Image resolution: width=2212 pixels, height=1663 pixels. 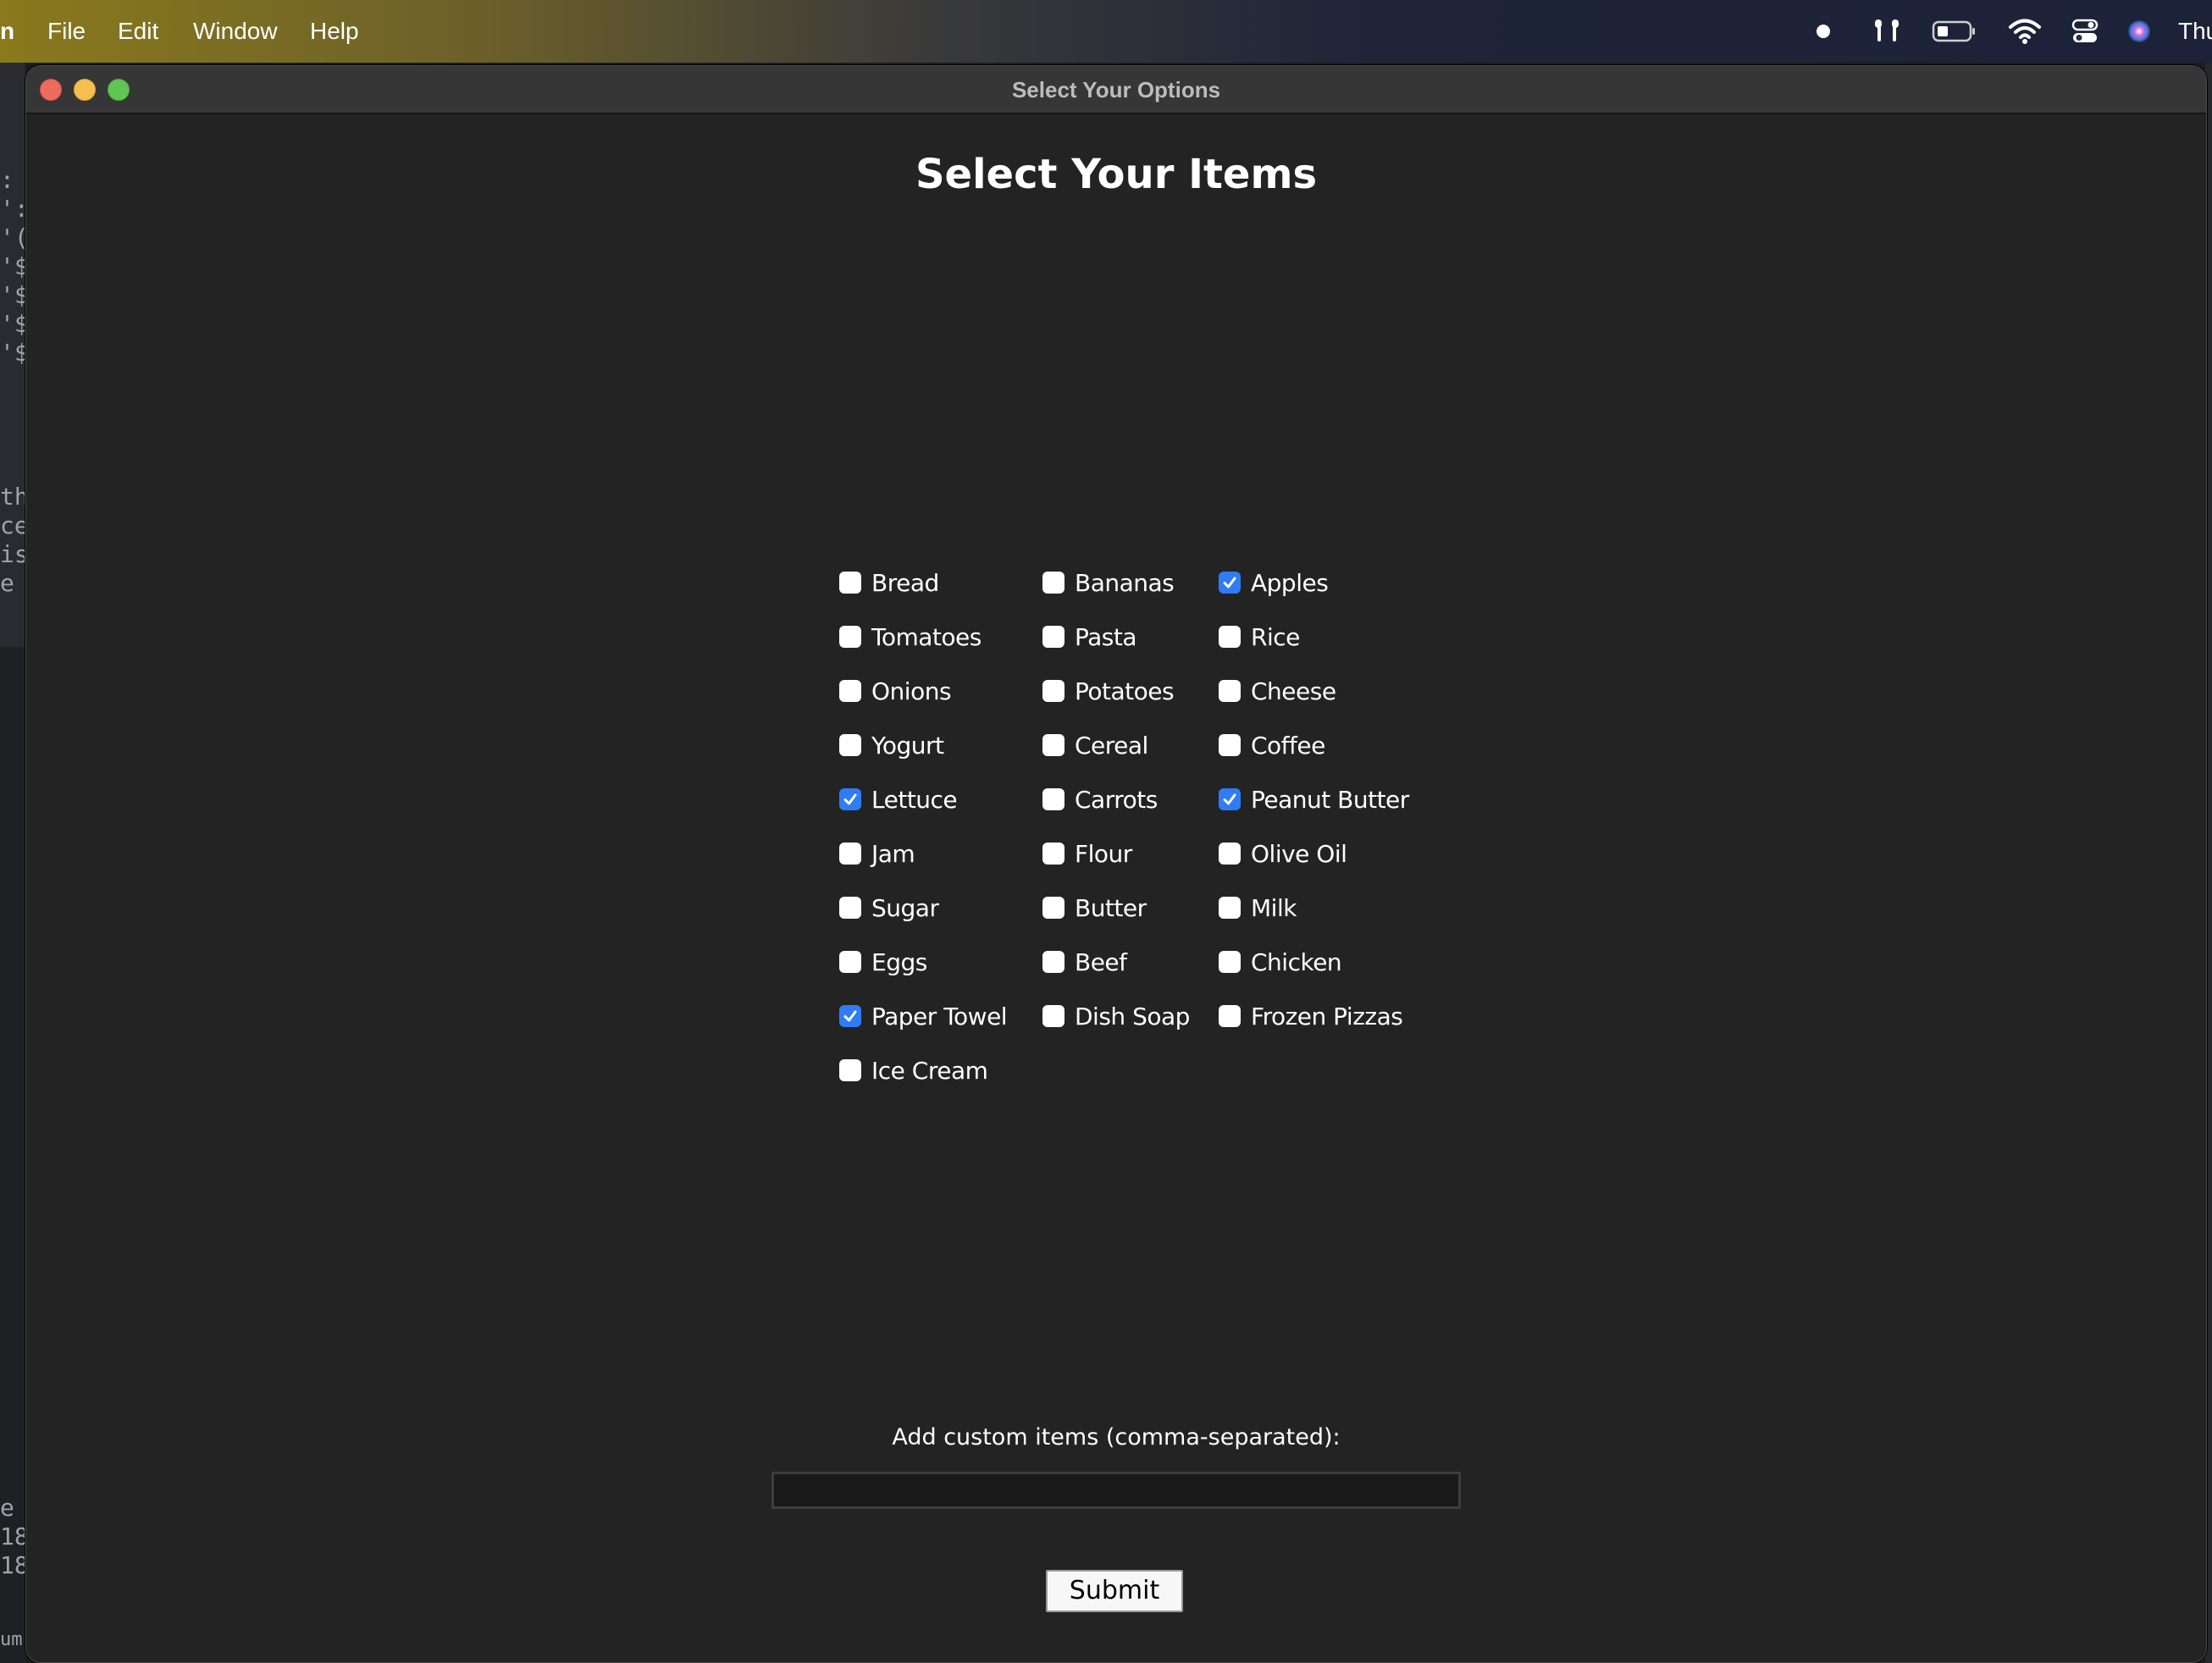 I want to click on bg-text-line: :, so click(x=7, y=180).